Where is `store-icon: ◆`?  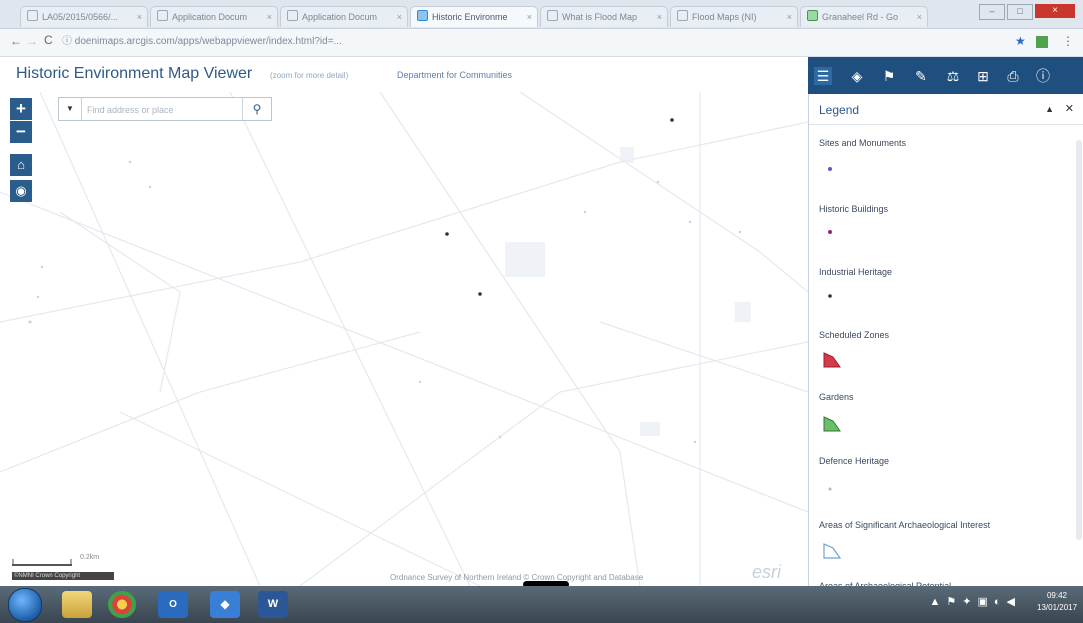 store-icon: ◆ is located at coordinates (225, 604).